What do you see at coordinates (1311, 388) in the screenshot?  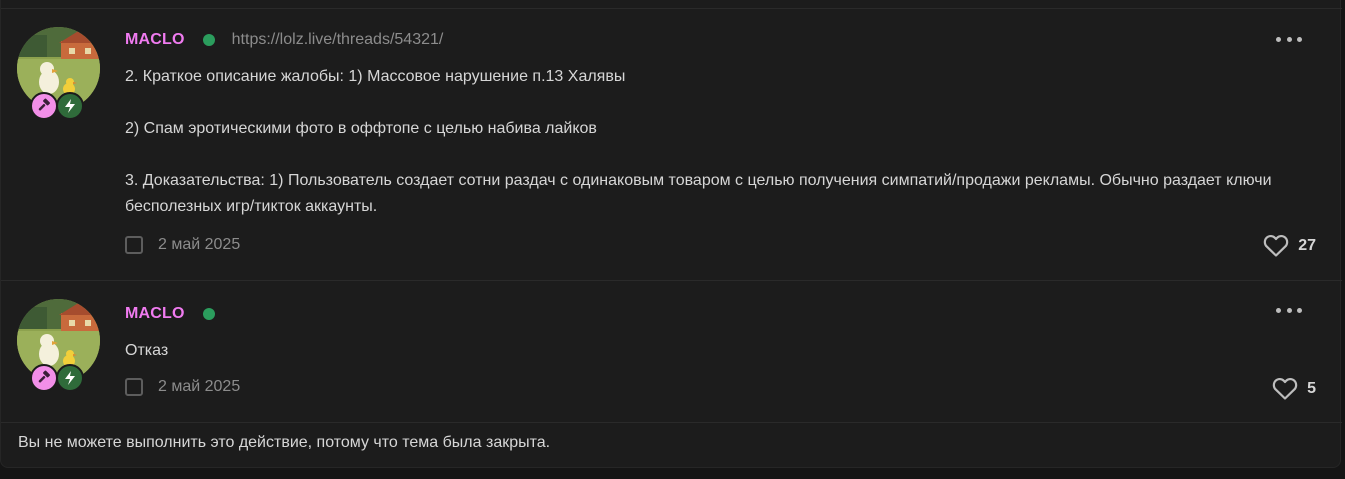 I see `like-count: 5` at bounding box center [1311, 388].